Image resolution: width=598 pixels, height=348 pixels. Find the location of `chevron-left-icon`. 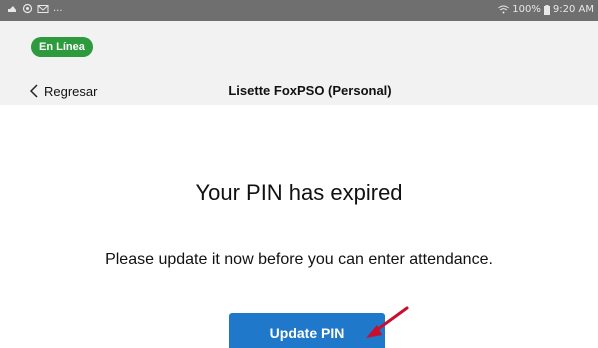

chevron-left-icon is located at coordinates (34, 91).